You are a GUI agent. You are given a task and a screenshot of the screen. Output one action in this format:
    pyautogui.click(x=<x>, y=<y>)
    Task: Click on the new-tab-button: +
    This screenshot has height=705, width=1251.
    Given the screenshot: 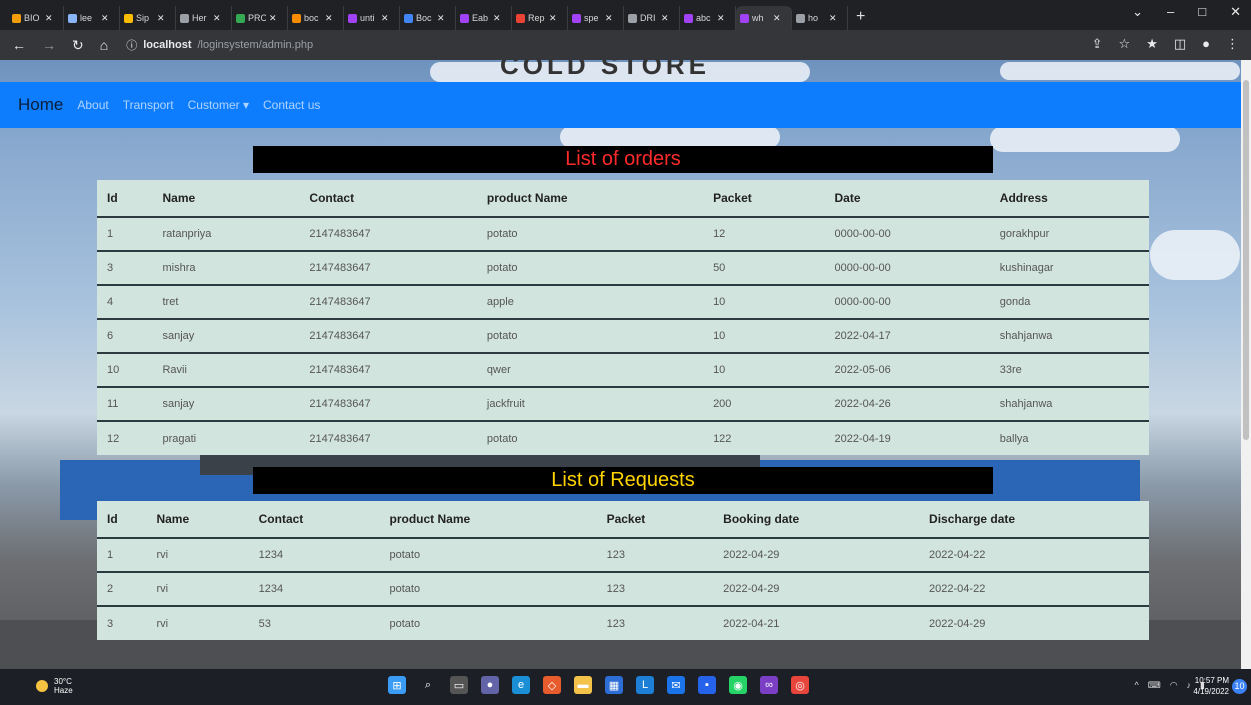 What is the action you would take?
    pyautogui.click(x=860, y=18)
    